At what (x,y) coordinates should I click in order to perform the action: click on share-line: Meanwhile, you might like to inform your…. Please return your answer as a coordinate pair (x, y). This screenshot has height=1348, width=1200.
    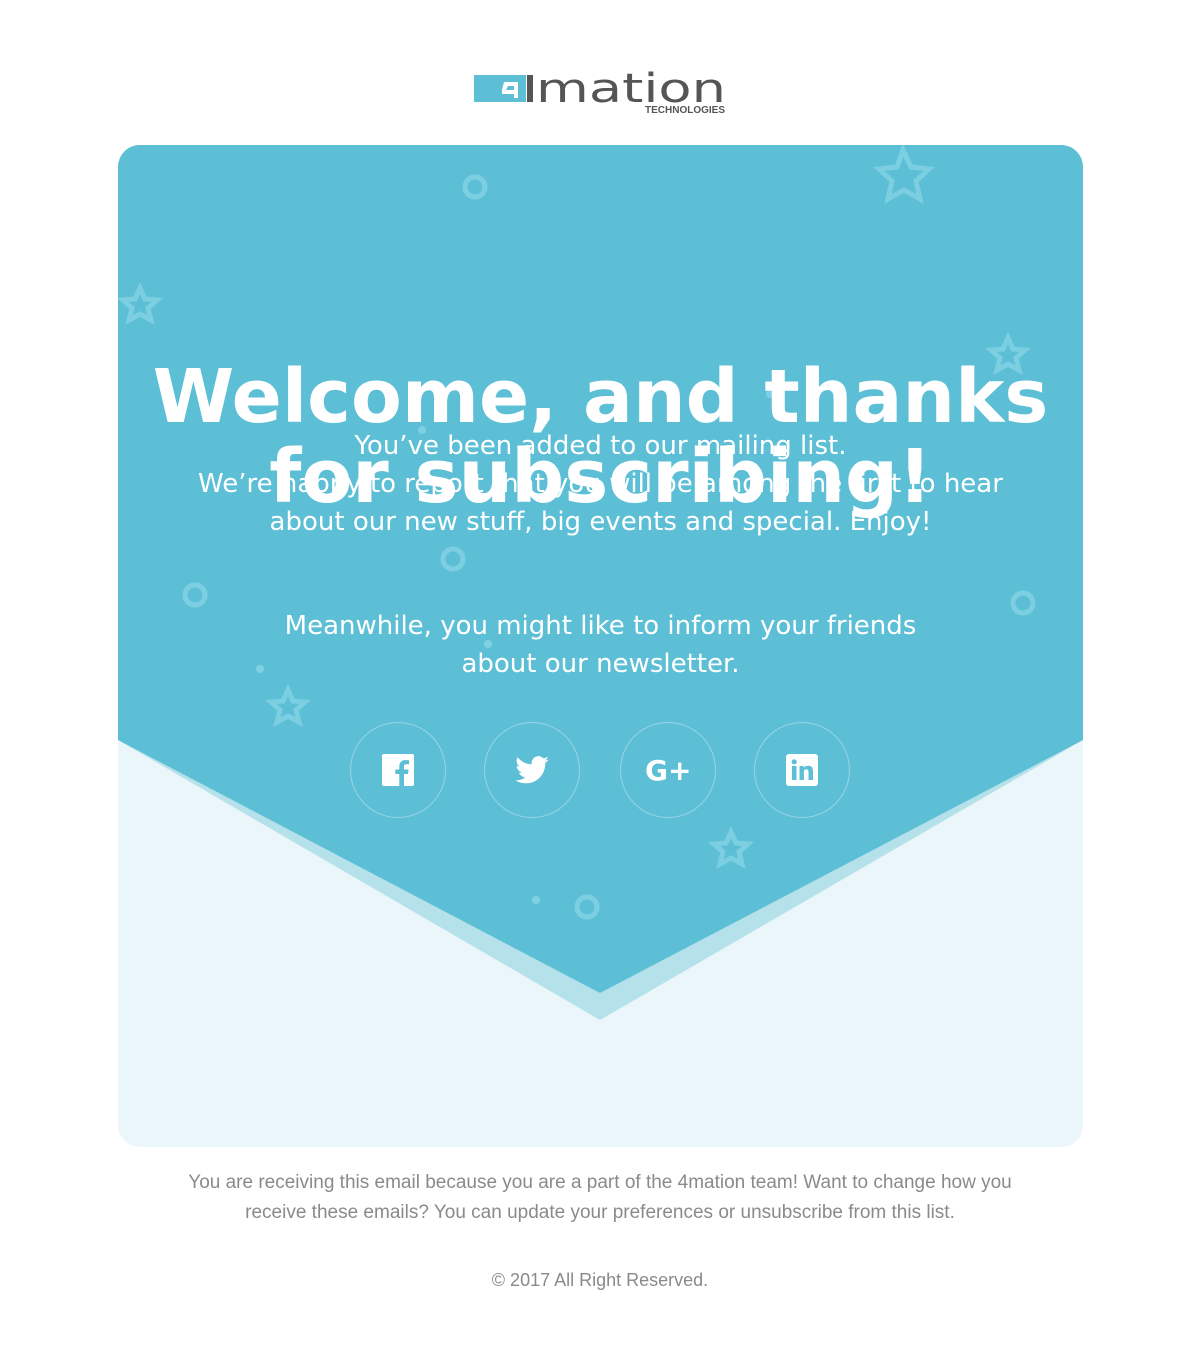
    Looking at the image, I should click on (600, 626).